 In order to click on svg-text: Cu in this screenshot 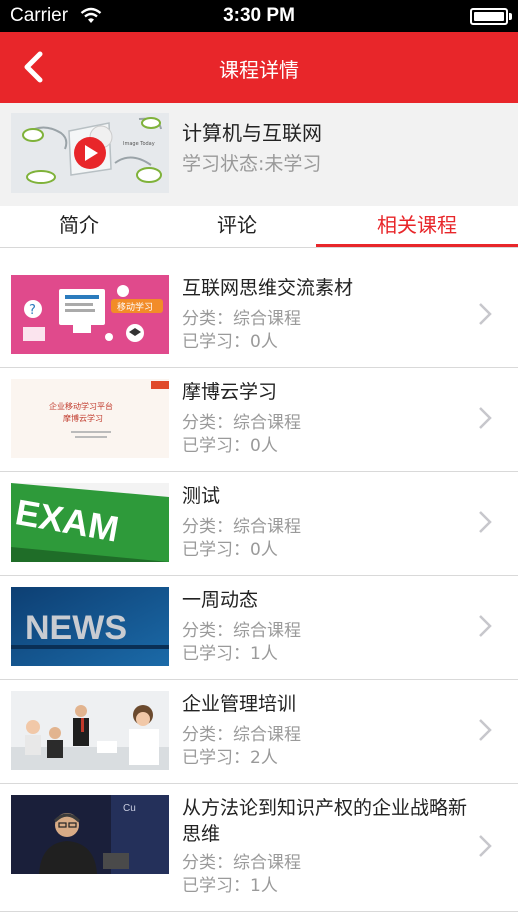, I will do `click(129, 808)`.